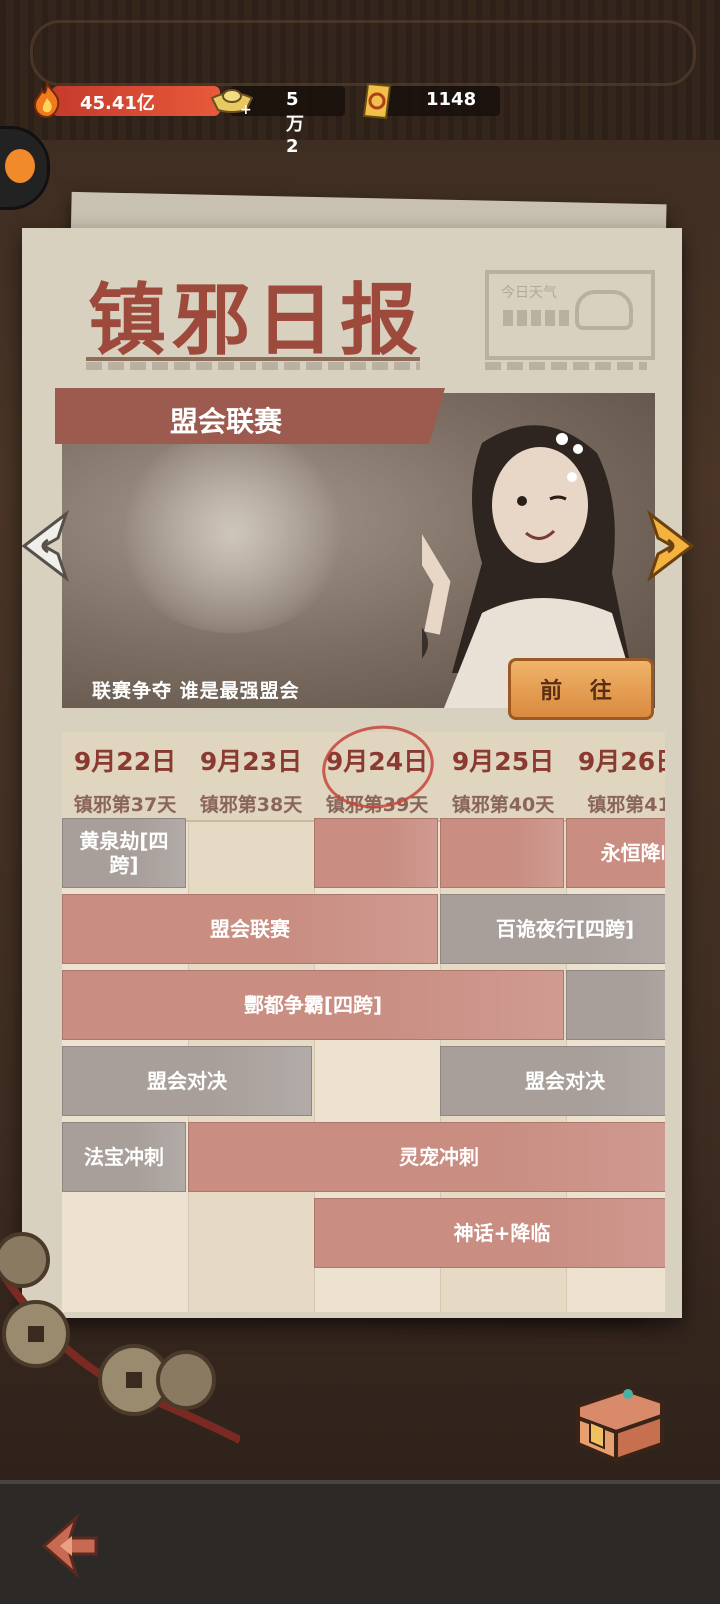 This screenshot has width=720, height=1604. Describe the element at coordinates (502, 1233) in the screenshot. I see `event-label: 神话+降临` at that location.